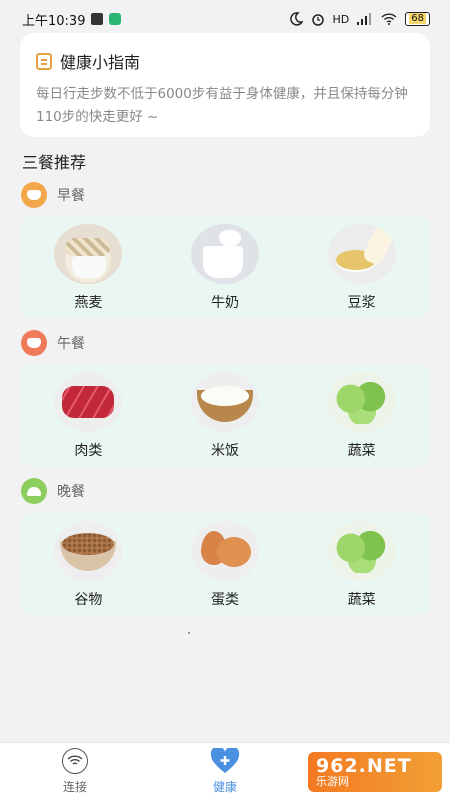 This screenshot has height=800, width=450. What do you see at coordinates (34, 343) in the screenshot?
I see `lunch-icon` at bounding box center [34, 343].